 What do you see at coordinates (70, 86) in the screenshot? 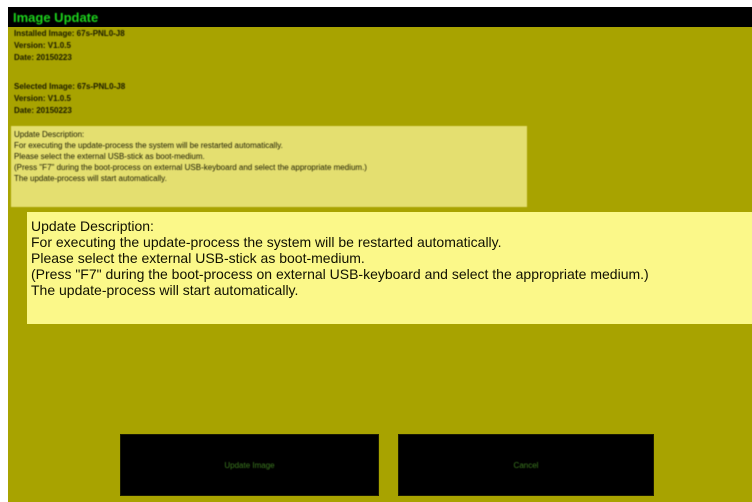
I see `selected-image-name: Selected Image: 67s-PNL0-J8` at bounding box center [70, 86].